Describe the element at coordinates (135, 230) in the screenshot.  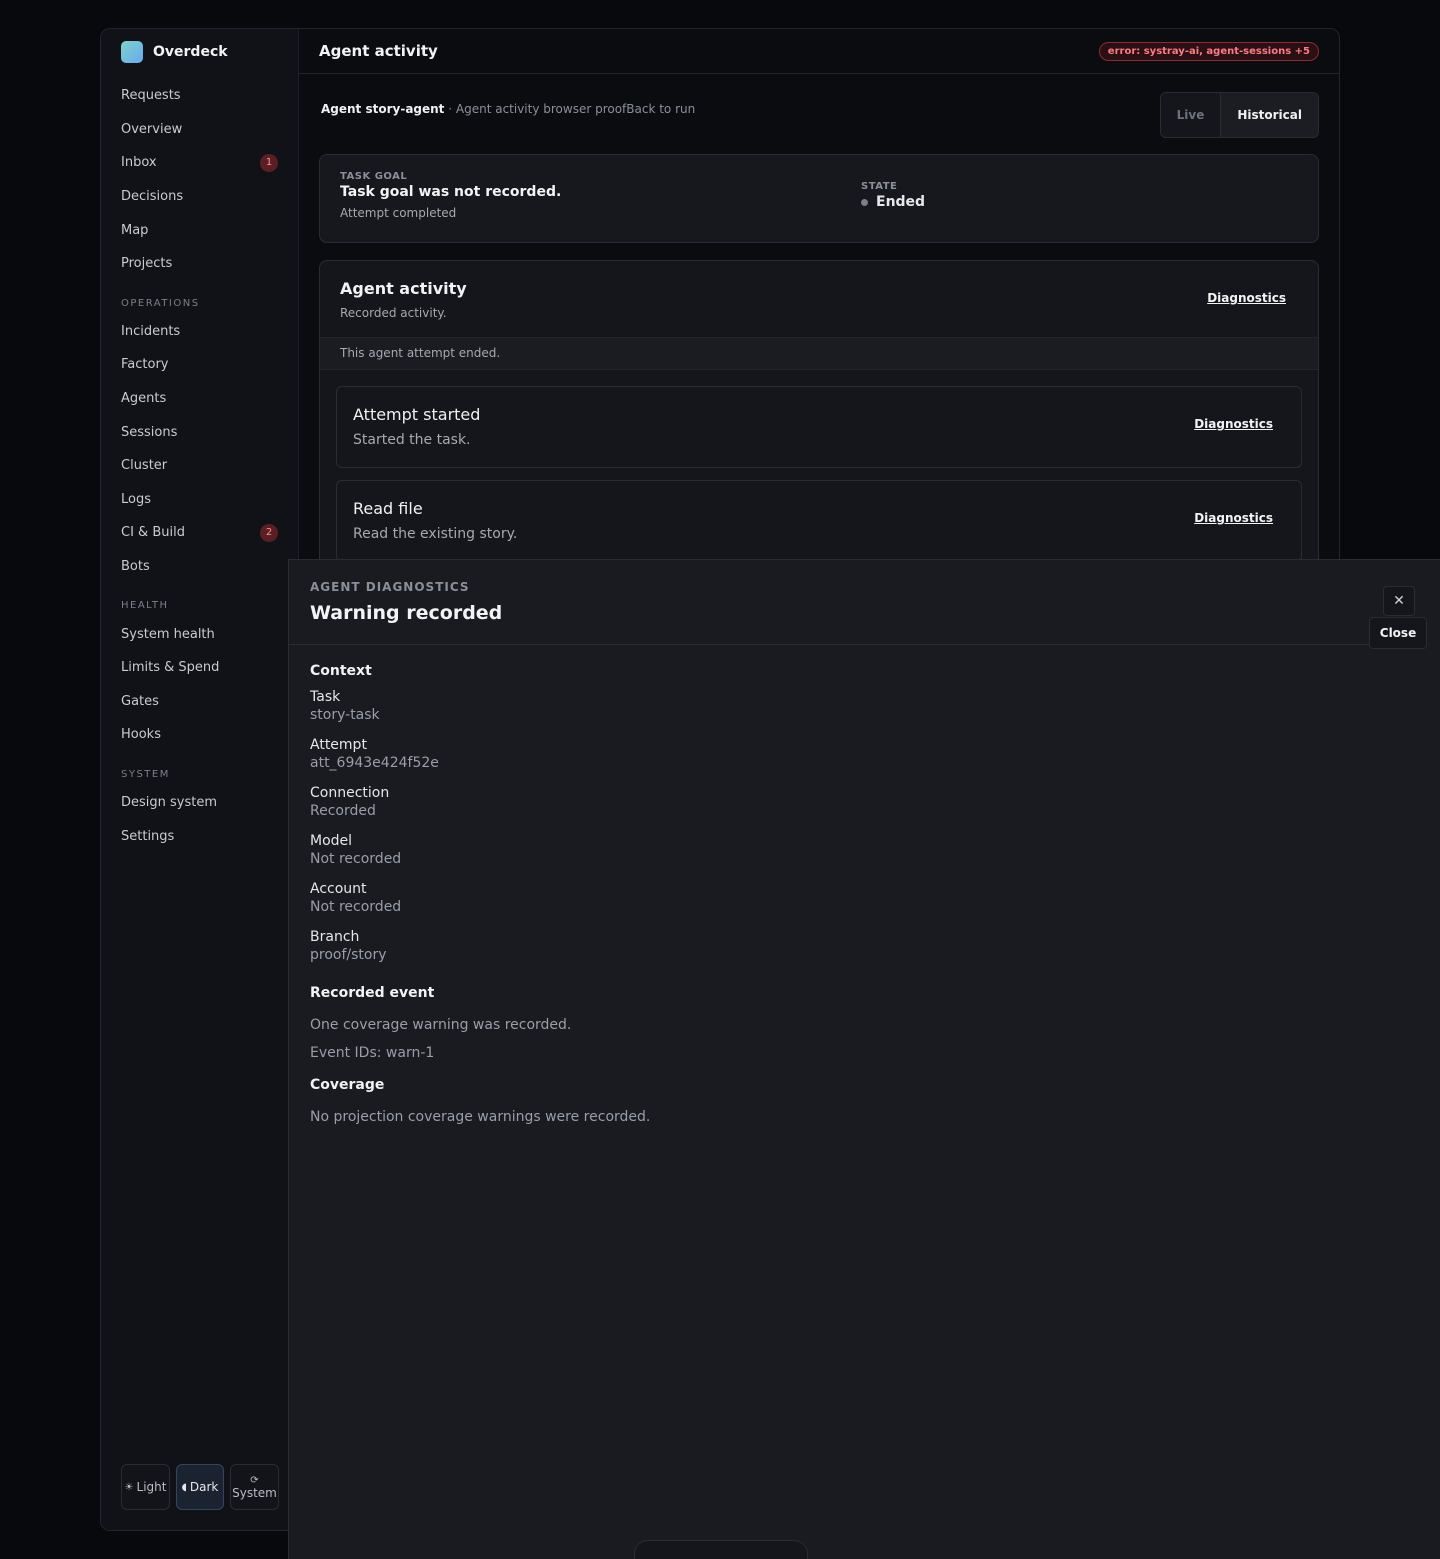
I see `sidebar-item-label: Map` at that location.